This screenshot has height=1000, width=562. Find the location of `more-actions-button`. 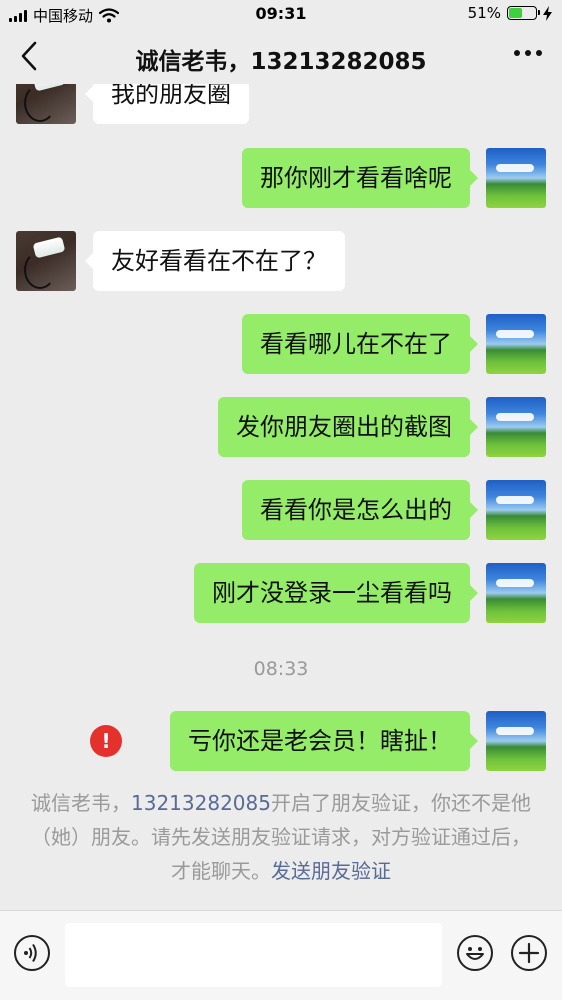

more-actions-button is located at coordinates (529, 953).